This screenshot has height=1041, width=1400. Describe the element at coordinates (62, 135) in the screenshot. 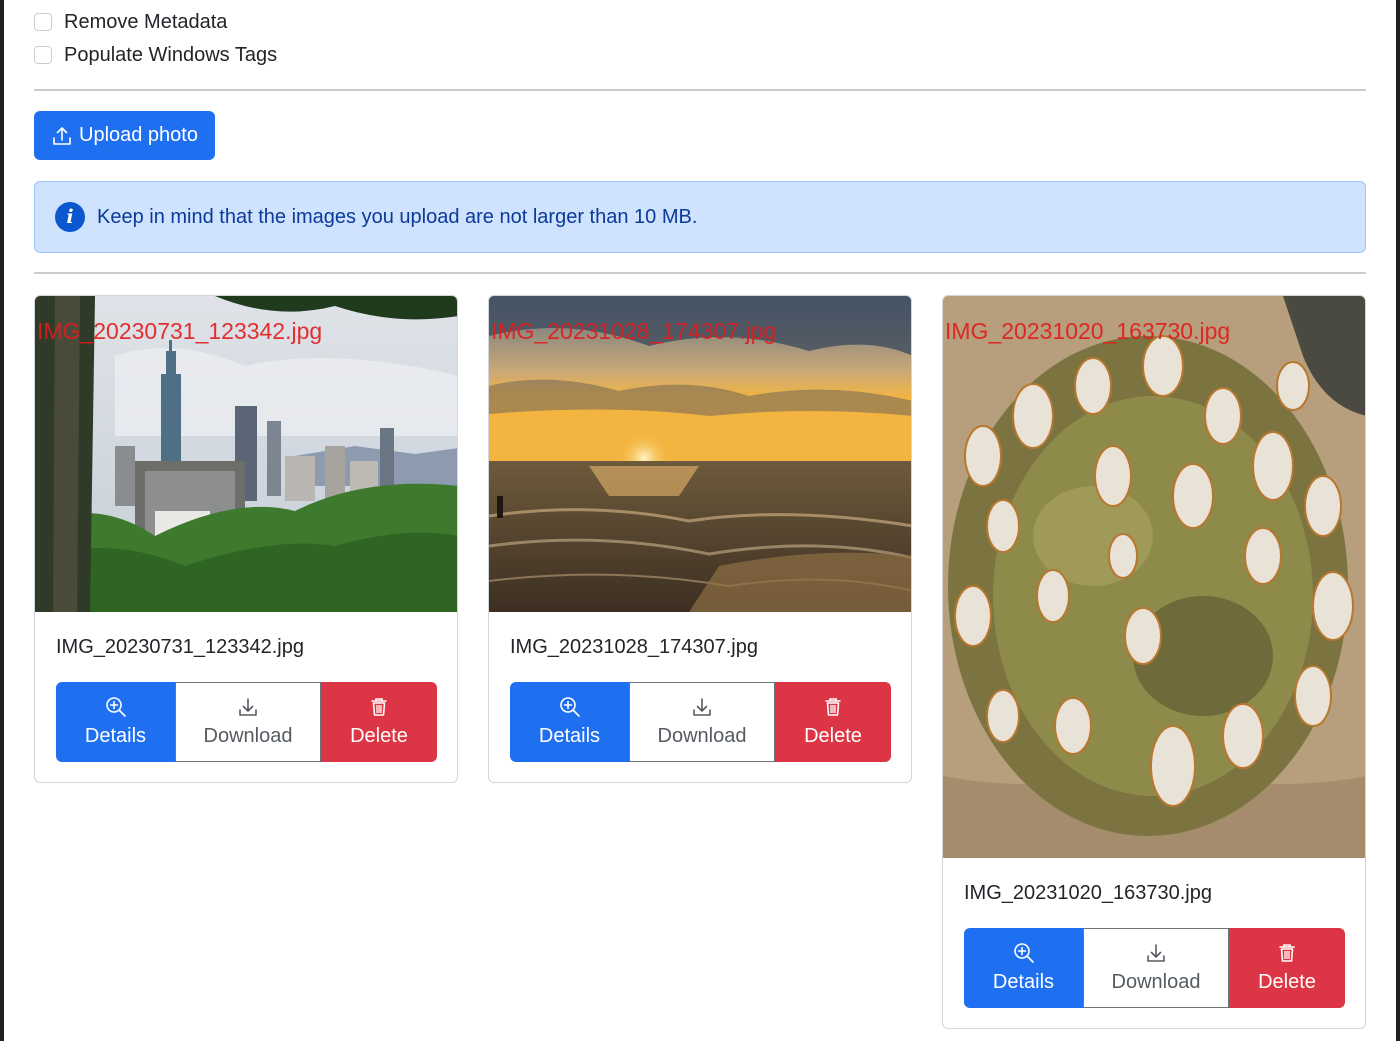

I see `upload-icon` at that location.